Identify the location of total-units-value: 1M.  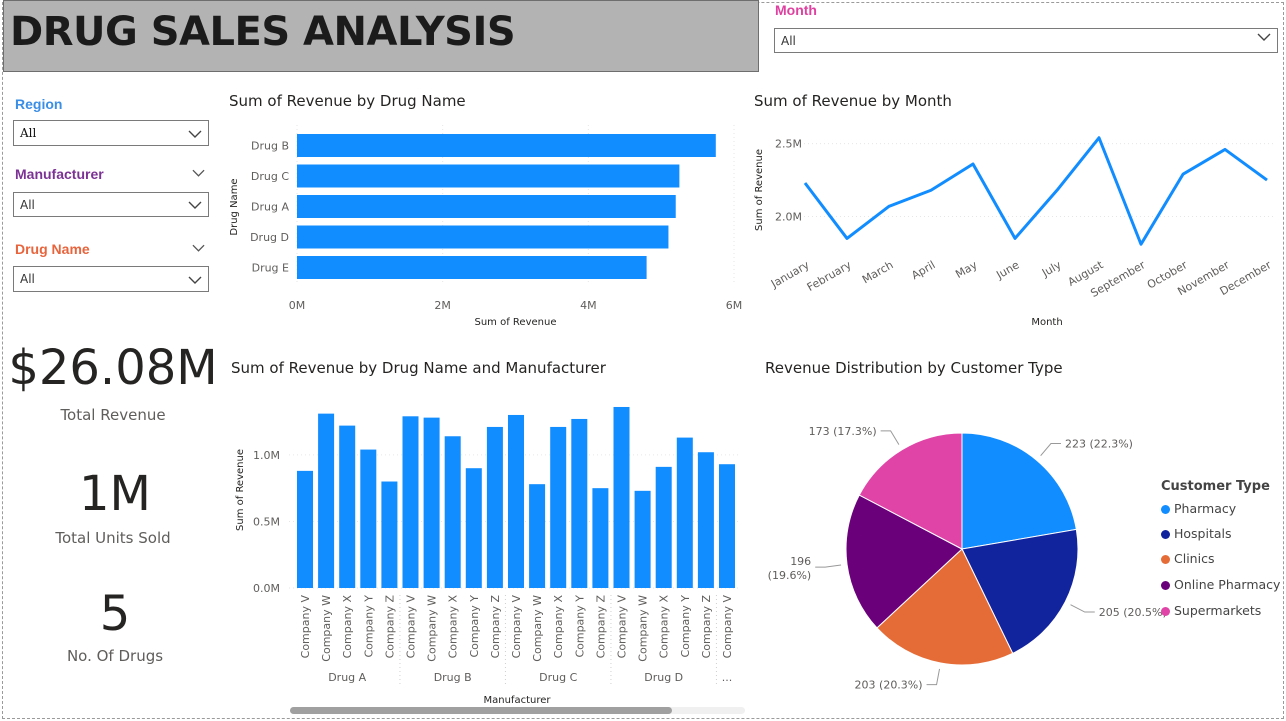
(115, 494).